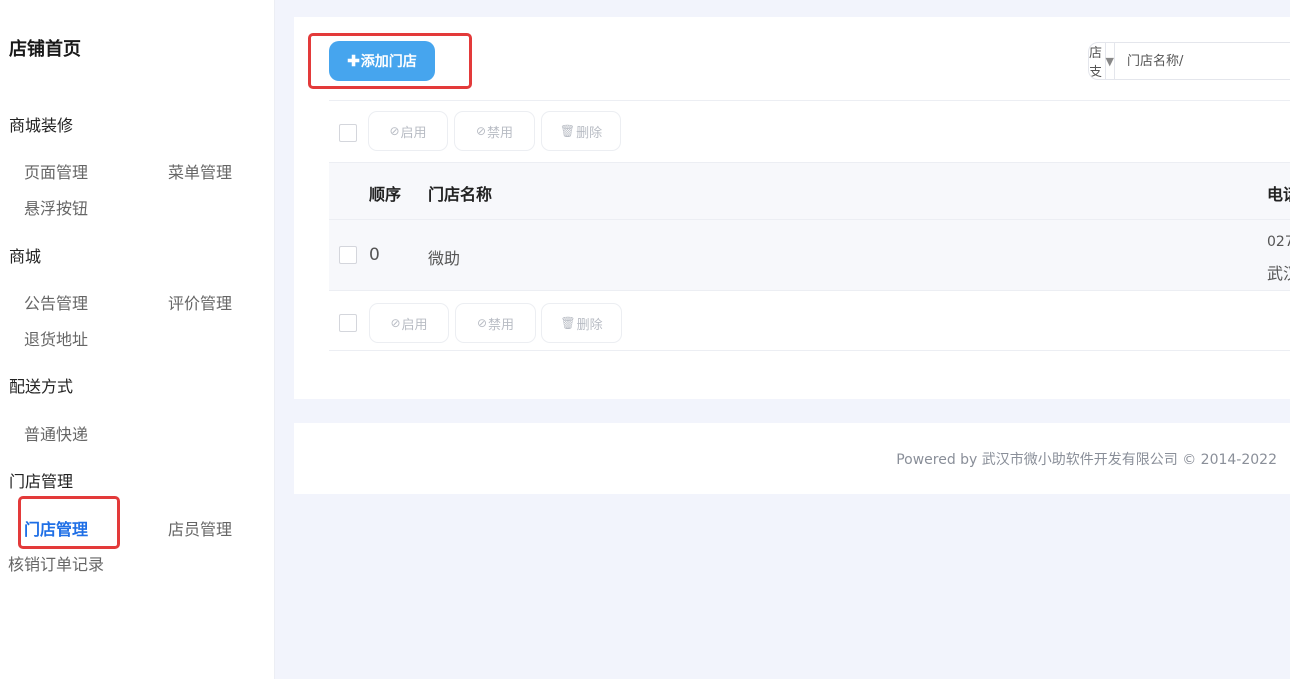 The height and width of the screenshot is (679, 1290). I want to click on sidebar-item-announcement: 公告管理, so click(56, 302).